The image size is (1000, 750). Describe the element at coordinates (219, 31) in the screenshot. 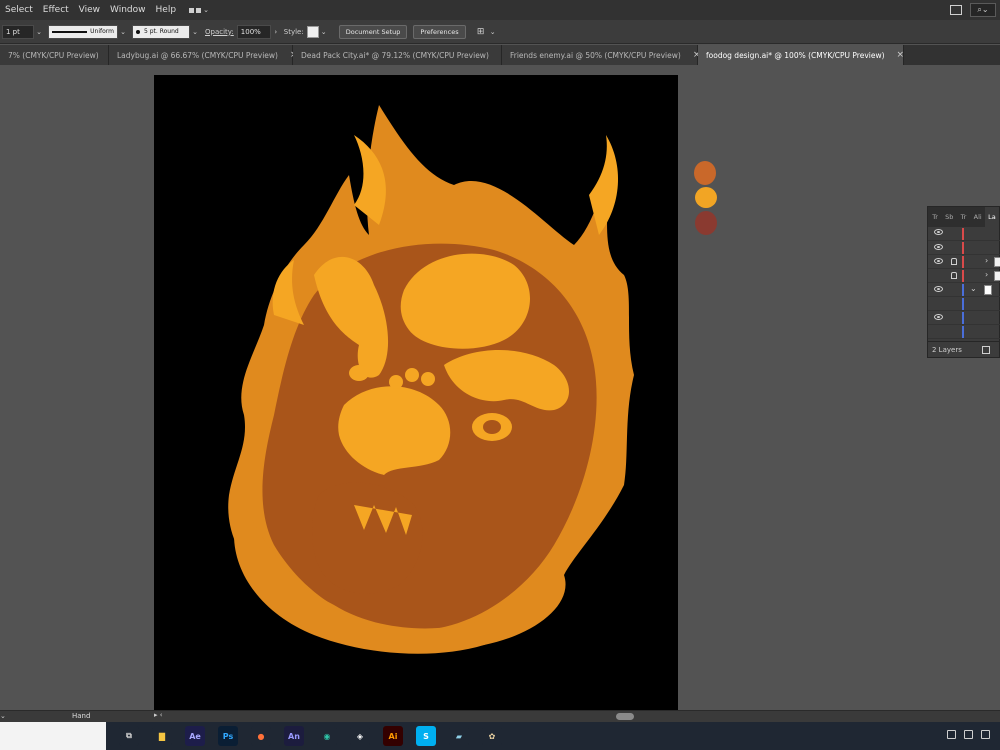

I see `opacity-label: Opacity:` at that location.